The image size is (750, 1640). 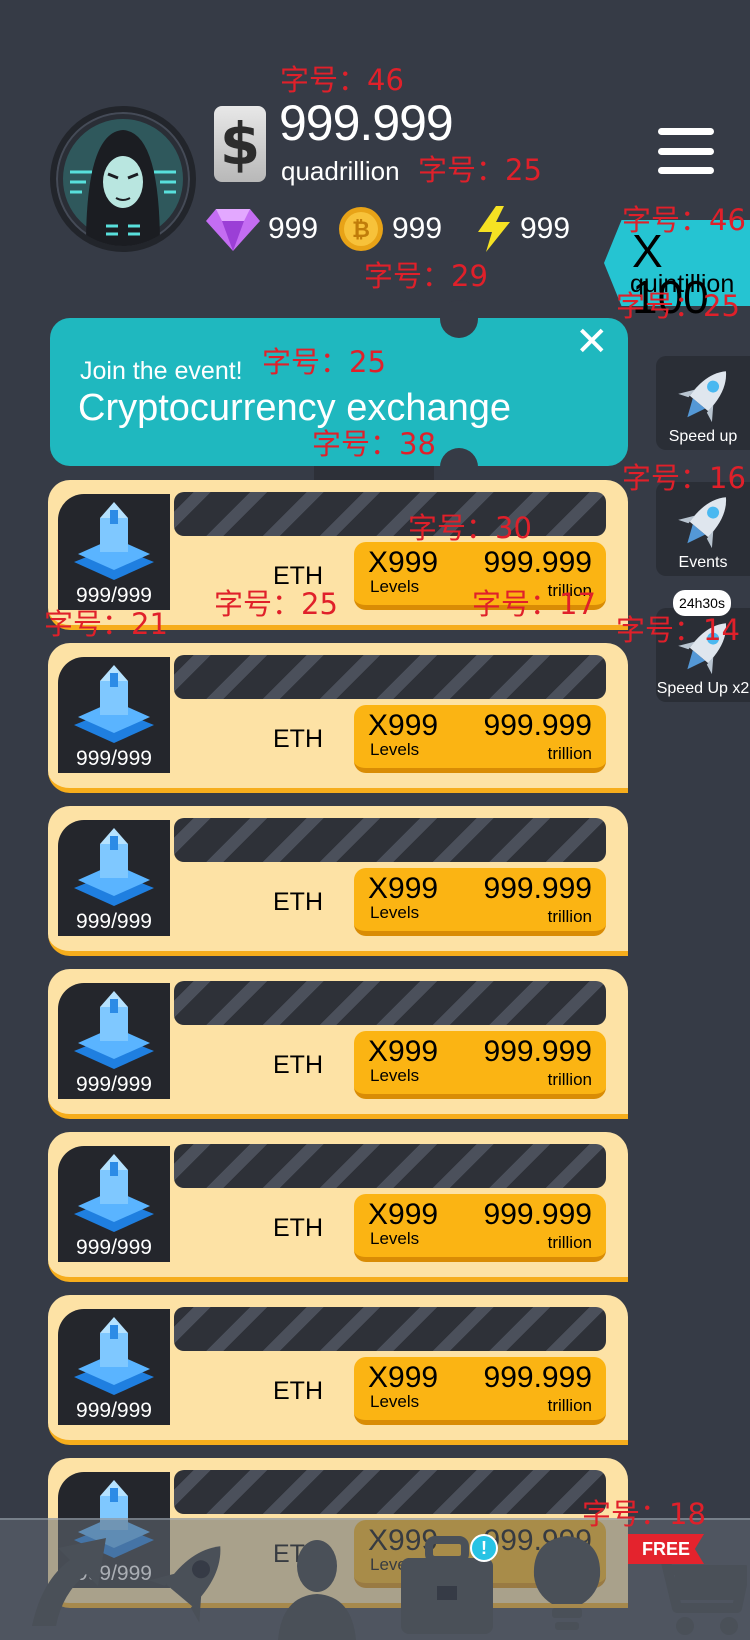 I want to click on events-button: Events, so click(x=703, y=529).